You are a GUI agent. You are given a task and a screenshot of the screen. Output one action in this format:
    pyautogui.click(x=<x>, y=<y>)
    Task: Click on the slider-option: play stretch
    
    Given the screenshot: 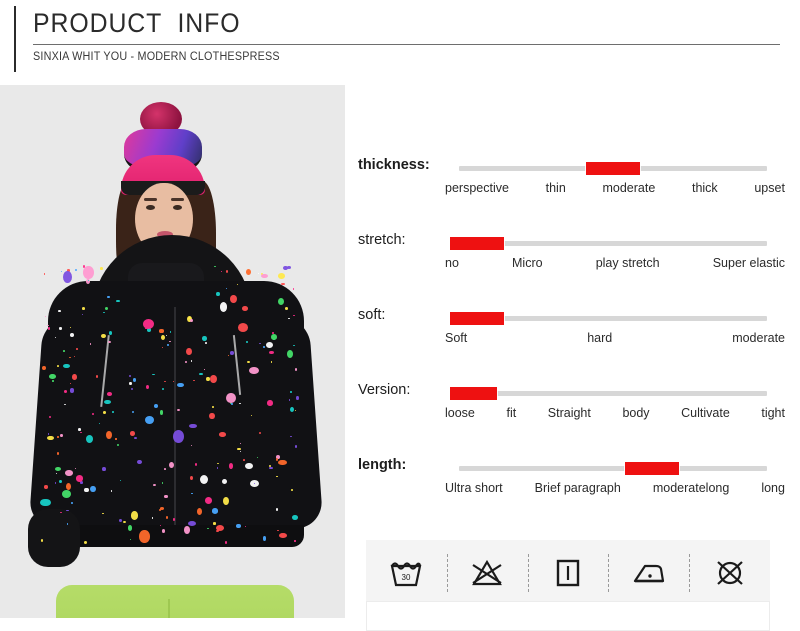 What is the action you would take?
    pyautogui.click(x=628, y=263)
    